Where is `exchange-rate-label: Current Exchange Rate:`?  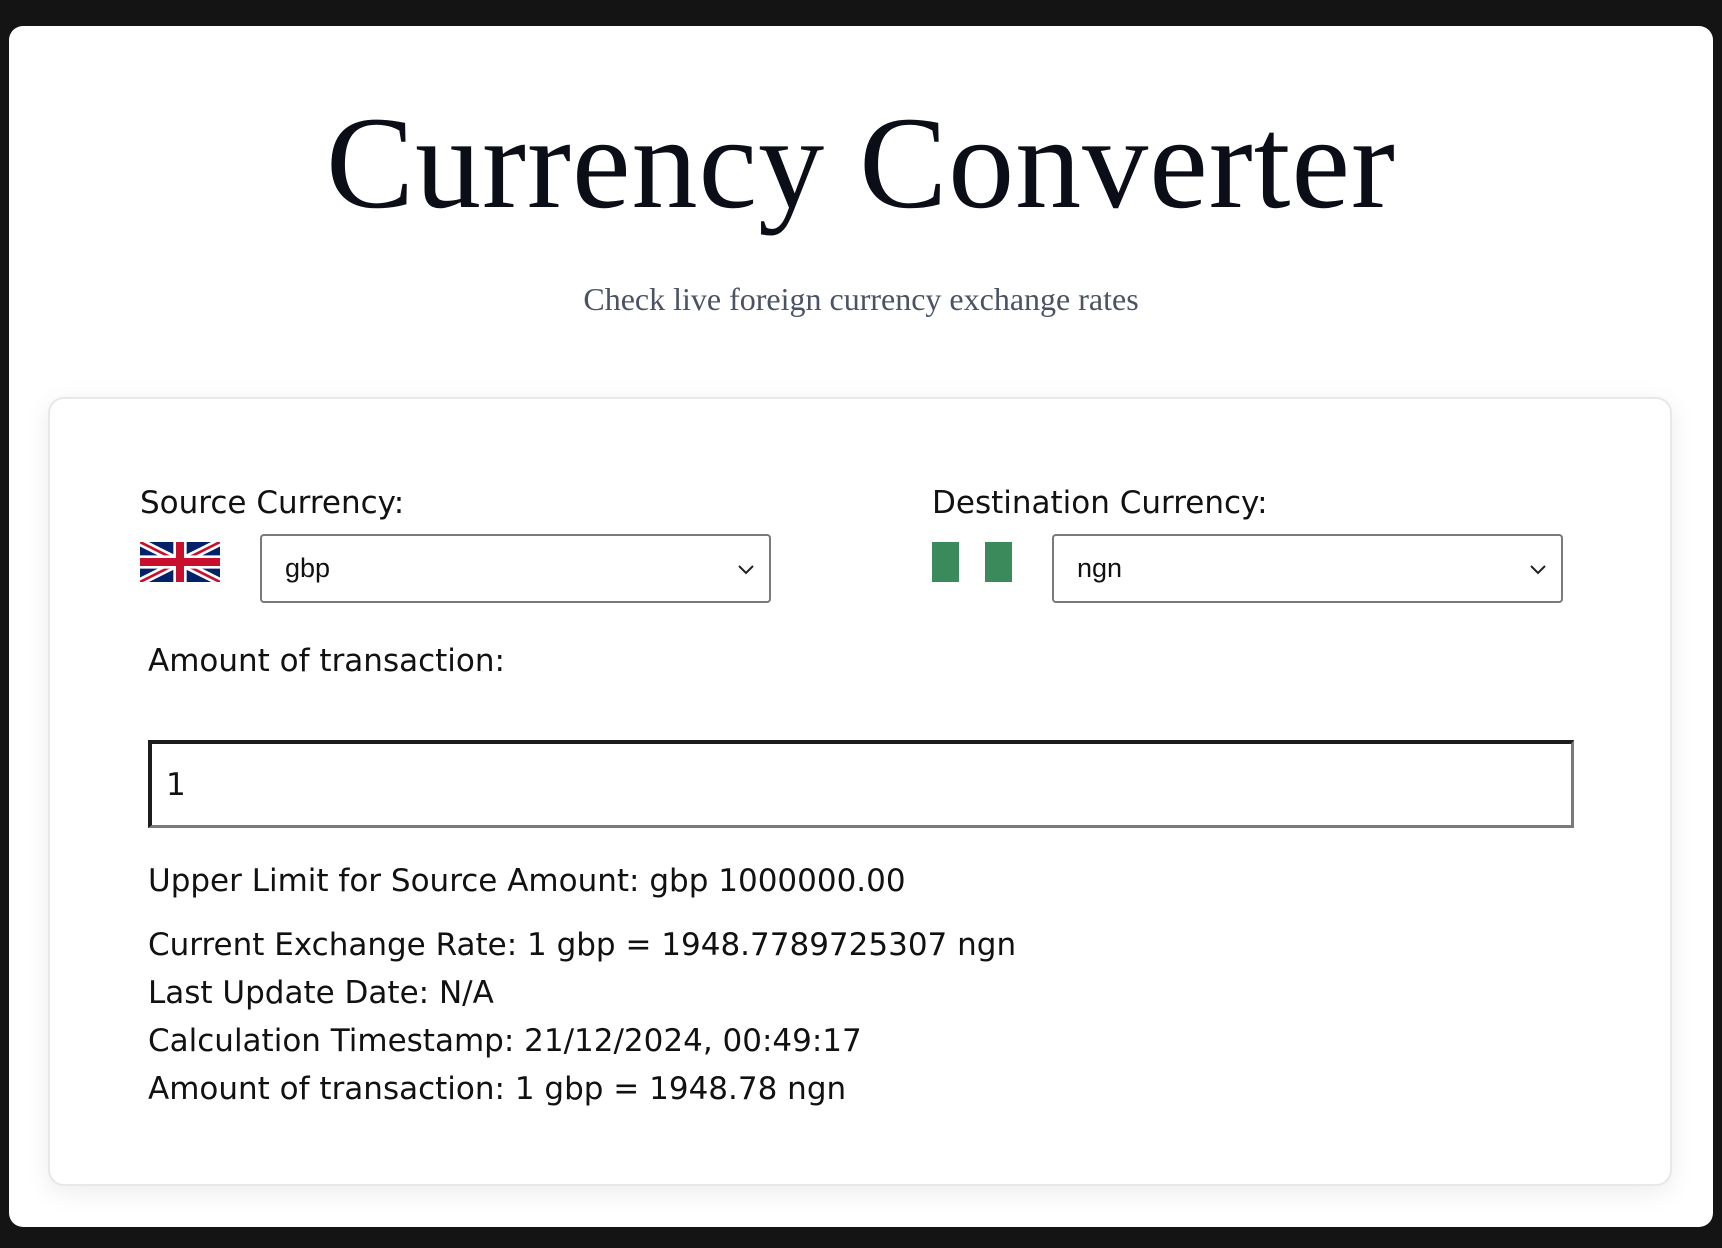
exchange-rate-label: Current Exchange Rate: is located at coordinates (333, 945).